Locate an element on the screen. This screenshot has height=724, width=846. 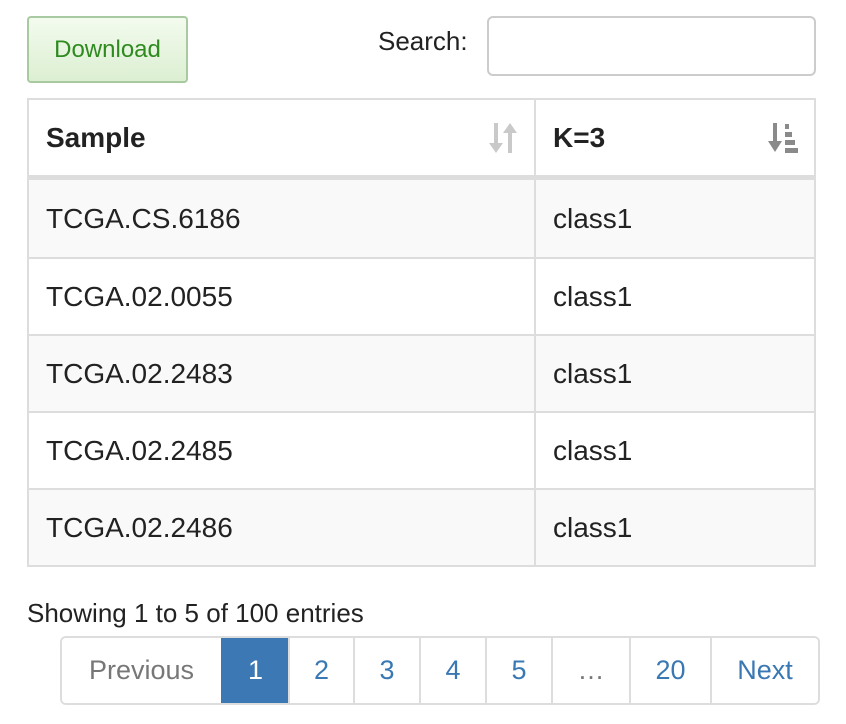
column-header-label: K=3 is located at coordinates (579, 137).